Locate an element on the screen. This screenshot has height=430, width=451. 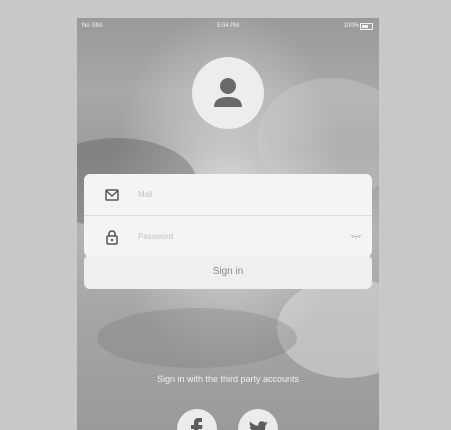
facebook-button is located at coordinates (197, 419).